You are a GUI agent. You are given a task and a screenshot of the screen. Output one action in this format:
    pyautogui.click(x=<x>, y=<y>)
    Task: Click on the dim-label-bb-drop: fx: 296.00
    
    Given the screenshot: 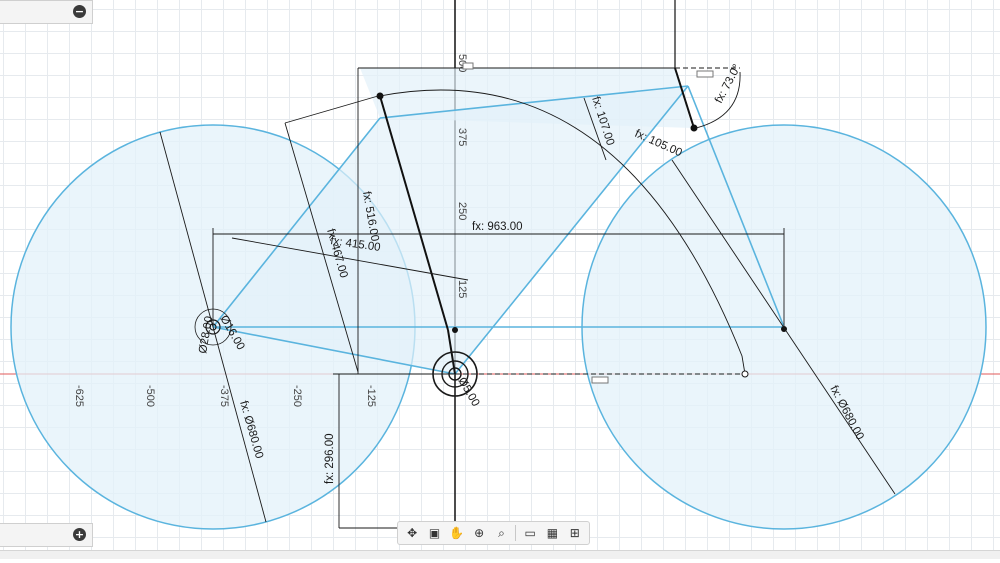 What is the action you would take?
    pyautogui.click(x=330, y=458)
    